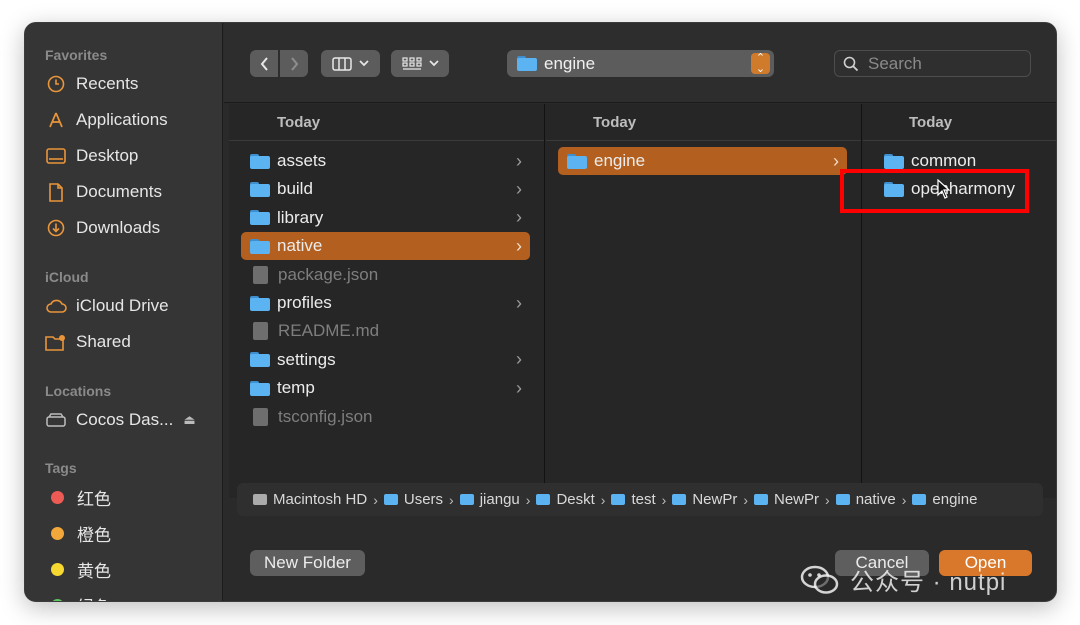 This screenshot has width=1080, height=625. Describe the element at coordinates (307, 563) in the screenshot. I see `new-folder-button: New Folder` at that location.